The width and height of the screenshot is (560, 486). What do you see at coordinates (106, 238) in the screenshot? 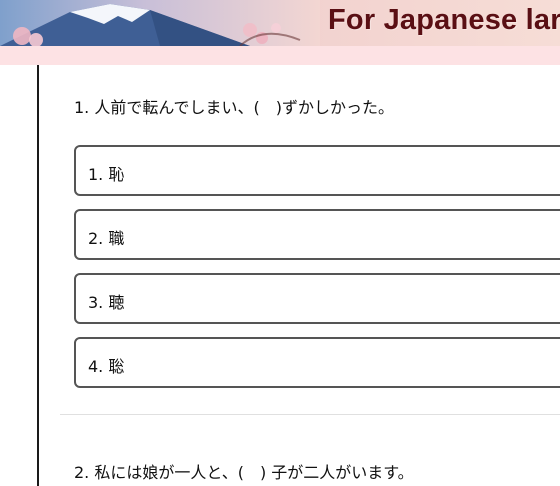
I see `option-label: 2. 職` at bounding box center [106, 238].